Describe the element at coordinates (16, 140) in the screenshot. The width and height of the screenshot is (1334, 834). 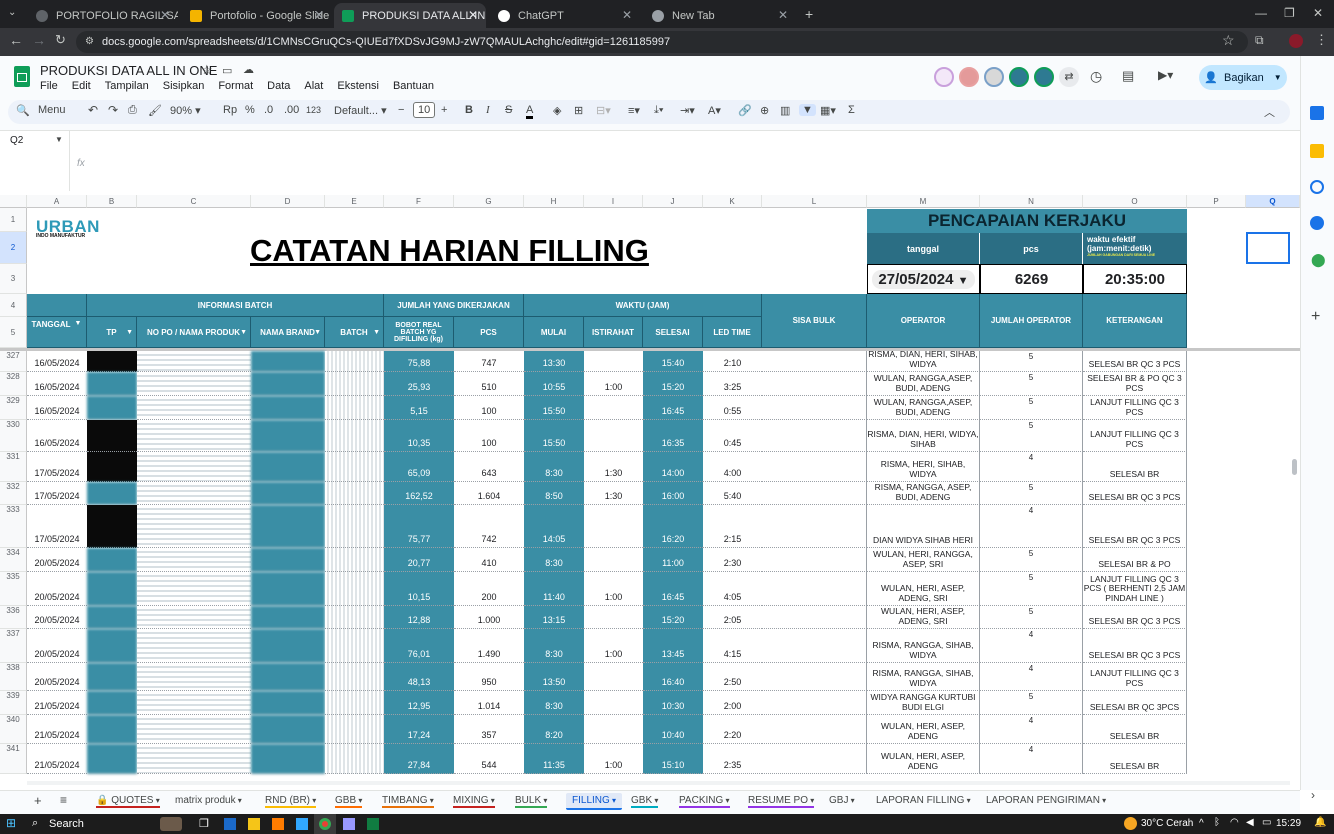
I see `name-box: Q2` at that location.